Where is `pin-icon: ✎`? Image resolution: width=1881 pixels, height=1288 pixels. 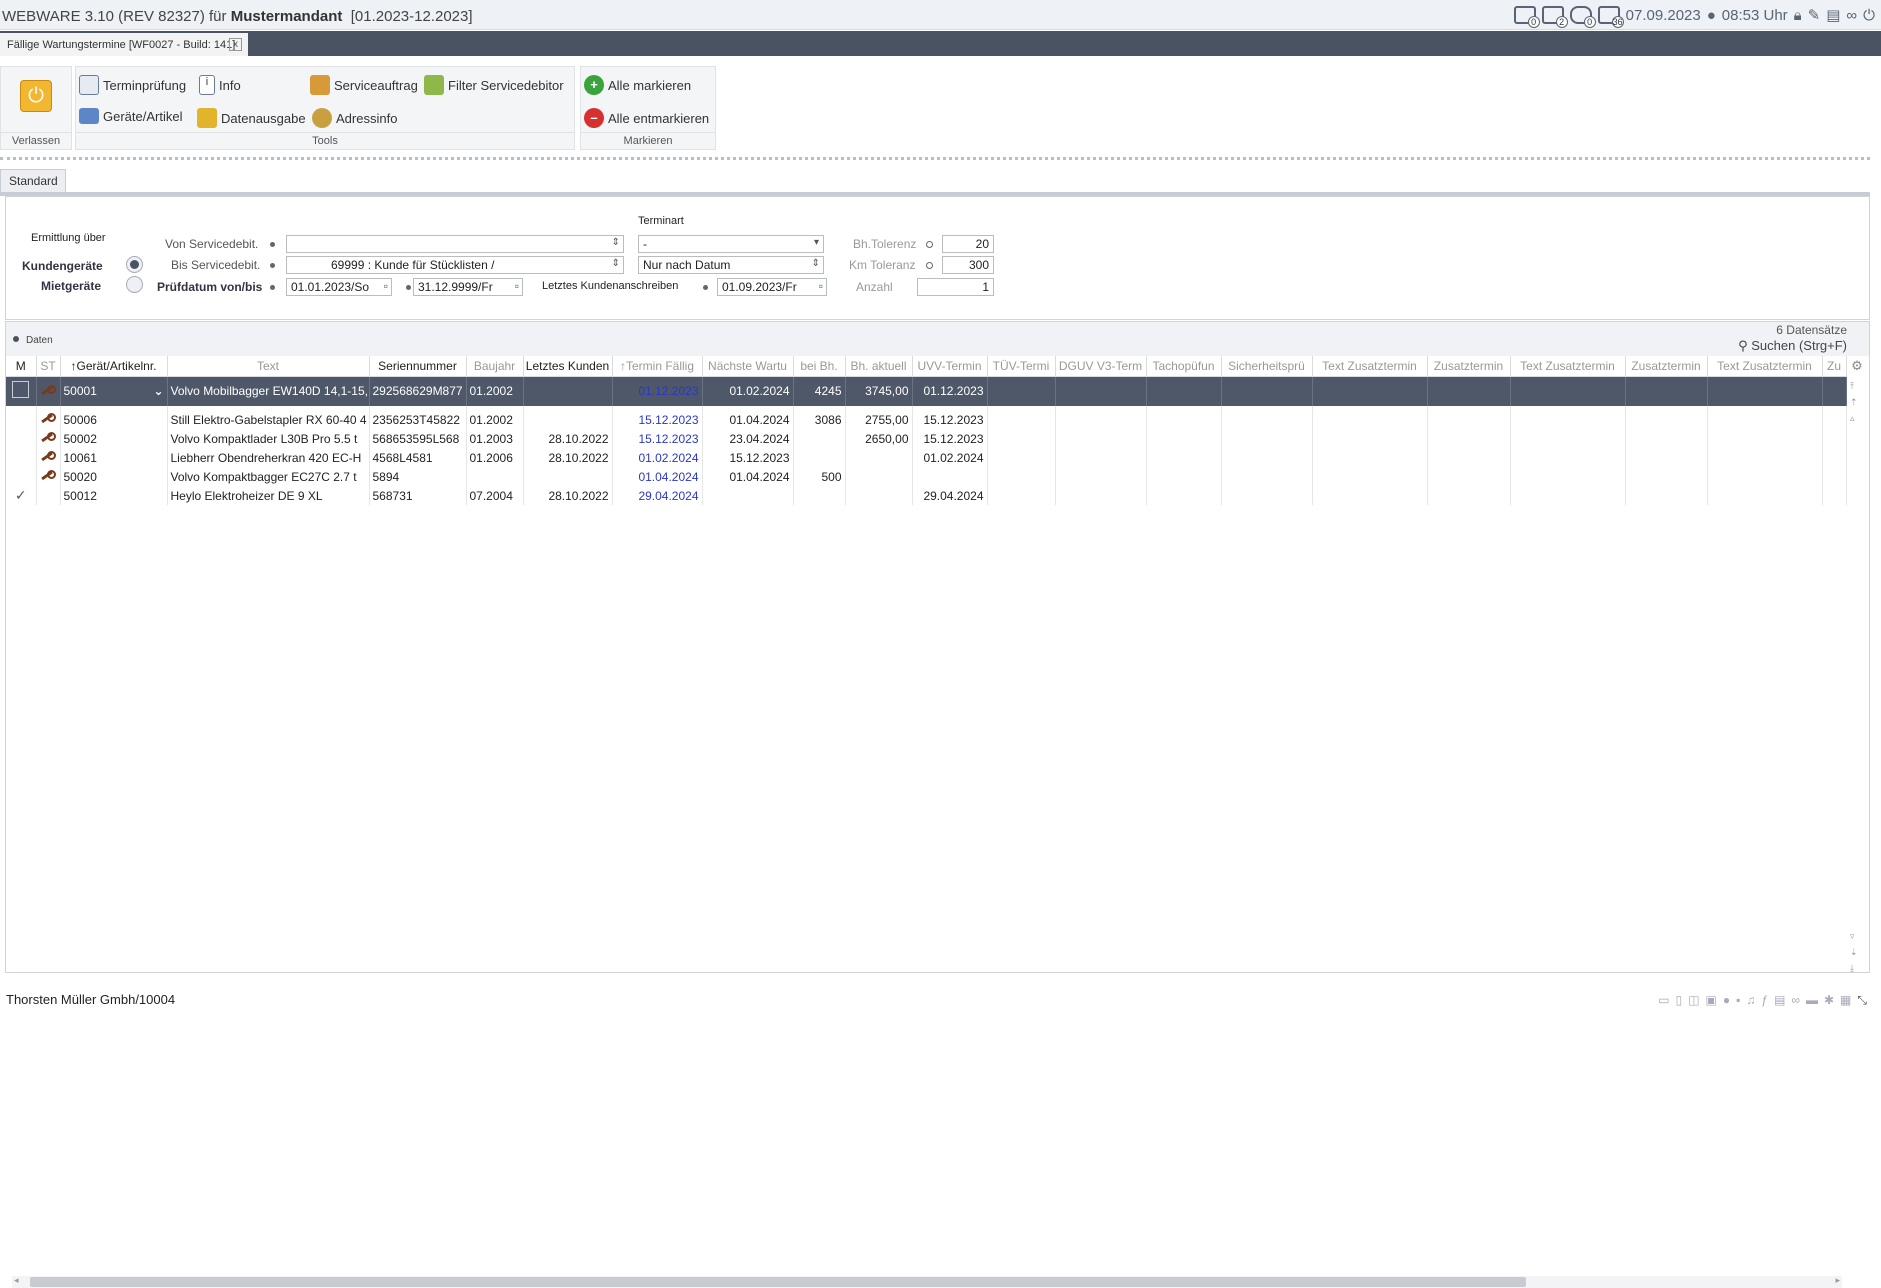
pin-icon: ✎ is located at coordinates (1814, 15).